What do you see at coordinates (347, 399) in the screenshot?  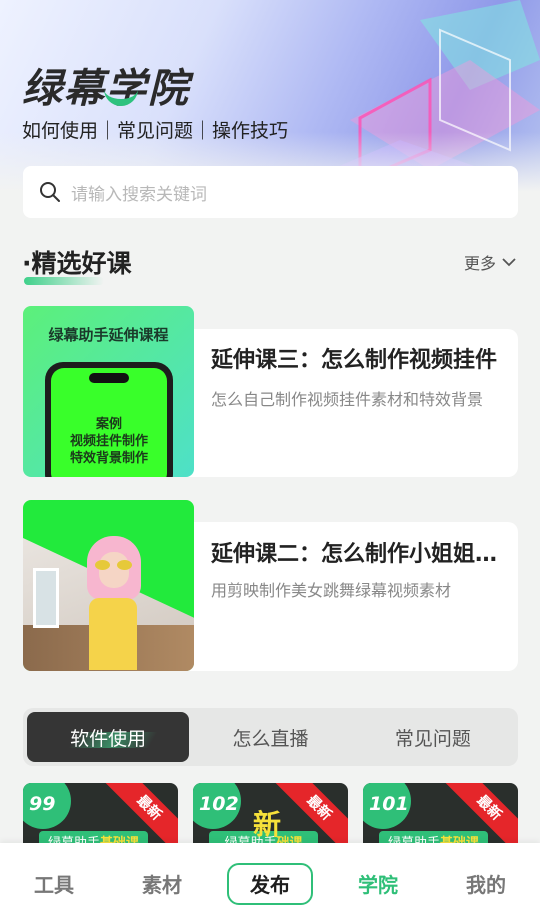 I see `course-desc: 怎么自己制作视频挂件素材和特效背景` at bounding box center [347, 399].